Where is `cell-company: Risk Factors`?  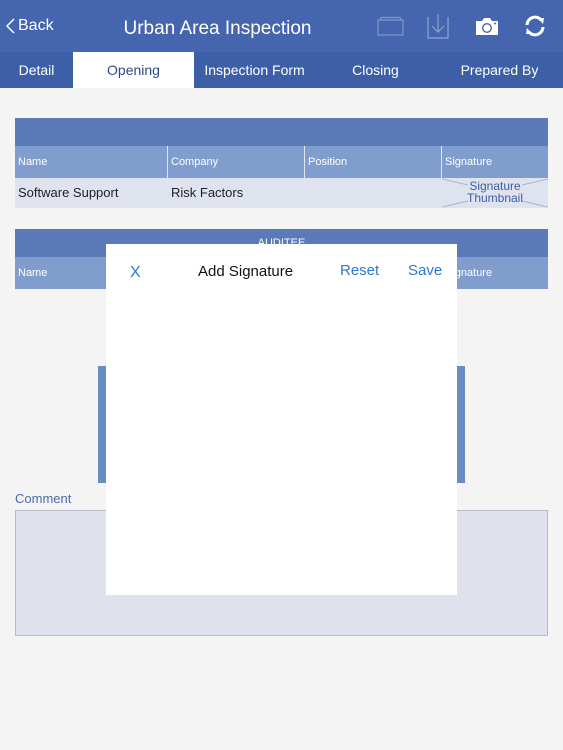
cell-company: Risk Factors is located at coordinates (207, 192).